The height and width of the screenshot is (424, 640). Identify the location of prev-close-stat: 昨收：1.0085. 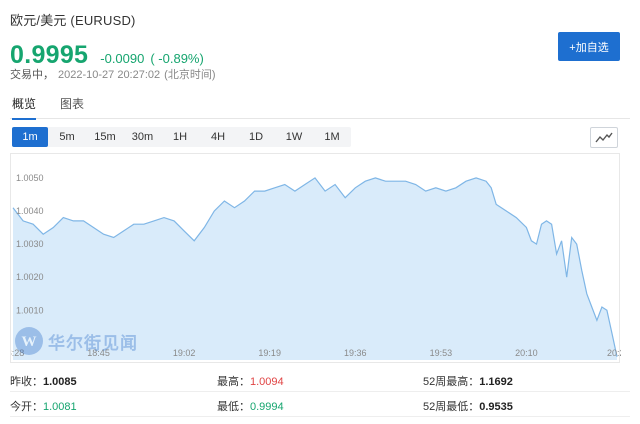
(43, 381).